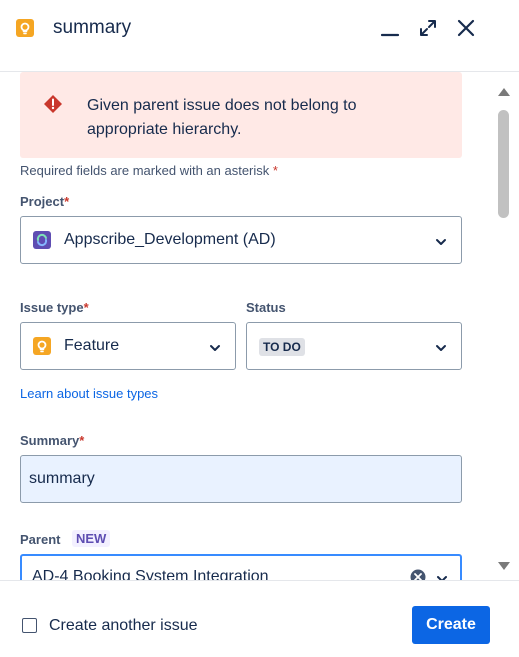  What do you see at coordinates (282, 347) in the screenshot?
I see `status-lozenge: TO DO` at bounding box center [282, 347].